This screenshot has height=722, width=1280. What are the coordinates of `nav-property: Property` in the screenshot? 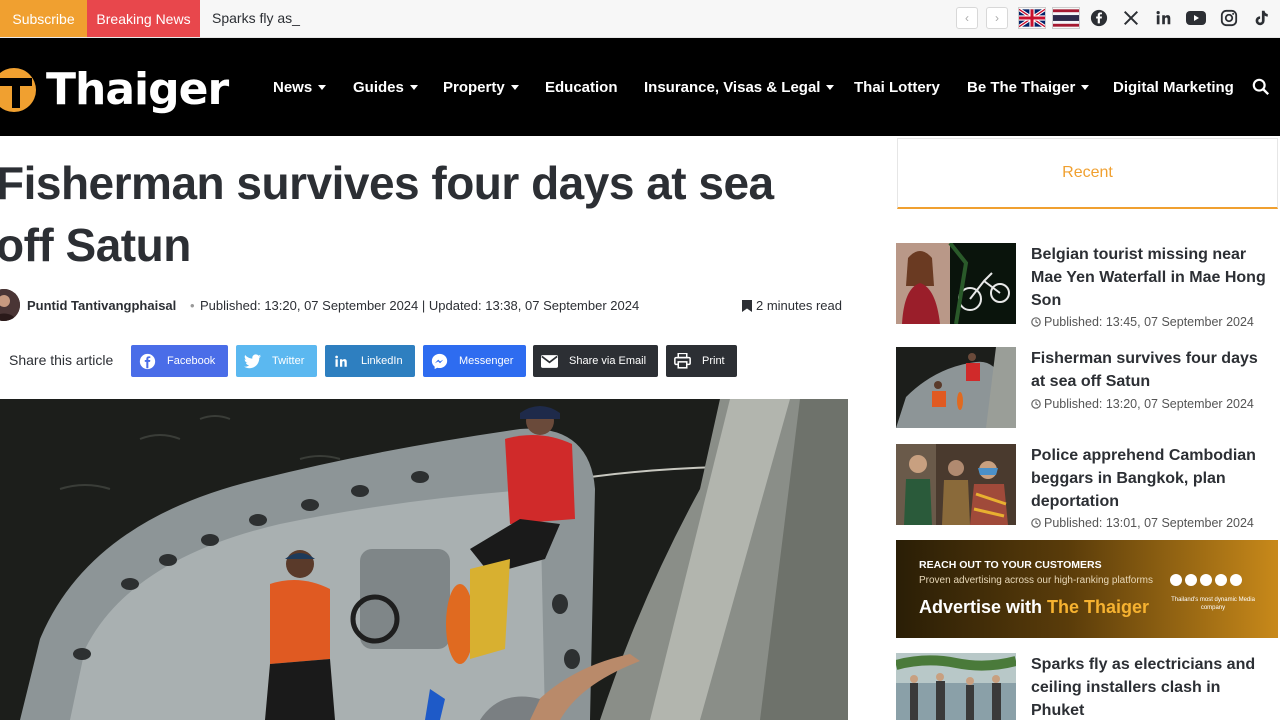 It's located at (481, 87).